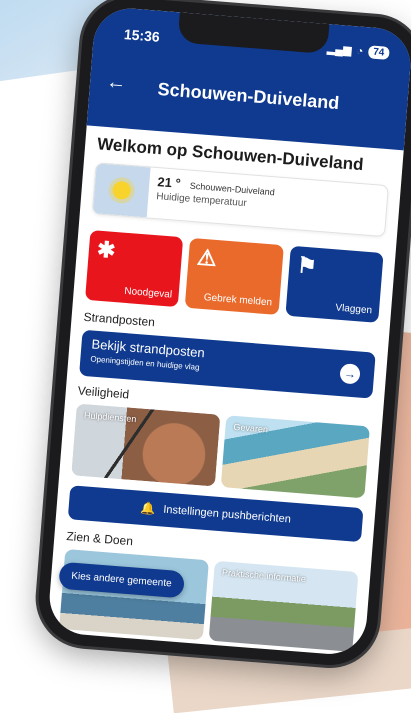 Image resolution: width=411 pixels, height=713 pixels. Describe the element at coordinates (353, 309) in the screenshot. I see `flags-label: Vlaggen` at that location.